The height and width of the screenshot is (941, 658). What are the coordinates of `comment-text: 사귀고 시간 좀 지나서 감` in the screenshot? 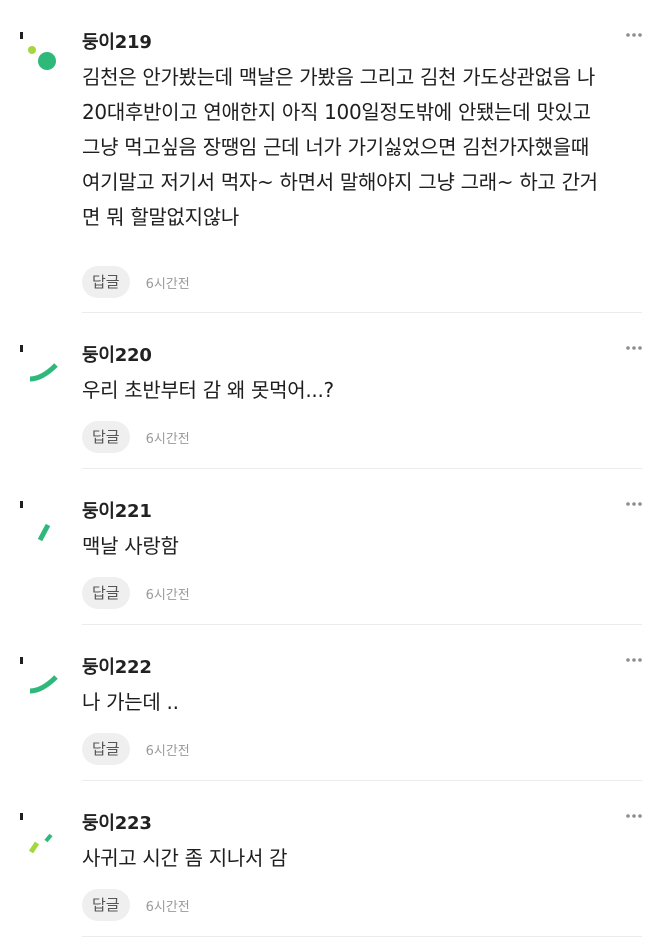 It's located at (185, 858).